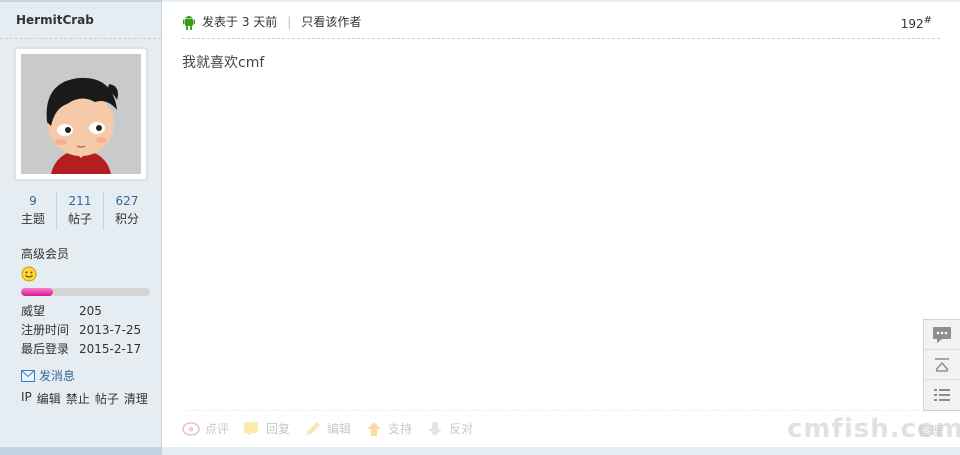 This screenshot has height=455, width=960. Describe the element at coordinates (313, 428) in the screenshot. I see `pencil-icon` at that location.